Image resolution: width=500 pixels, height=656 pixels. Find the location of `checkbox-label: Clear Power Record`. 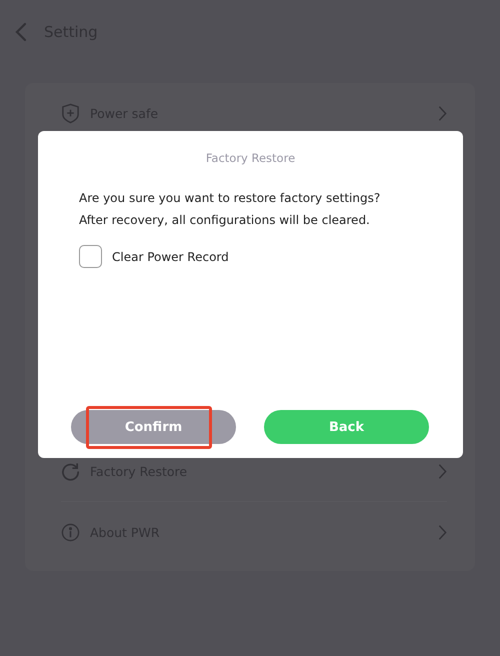

checkbox-label: Clear Power Record is located at coordinates (170, 257).